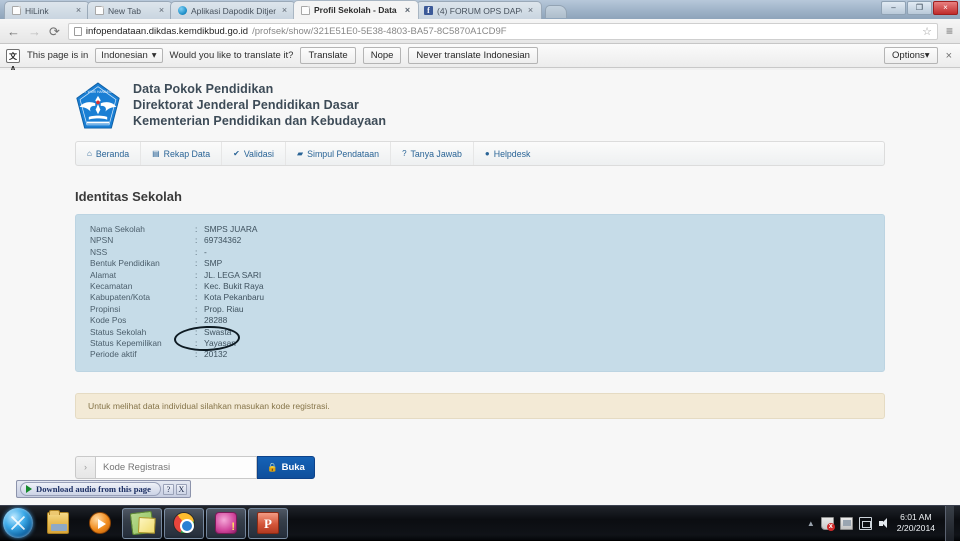  Describe the element at coordinates (382, 55) in the screenshot. I see `nope-button: Nope` at that location.